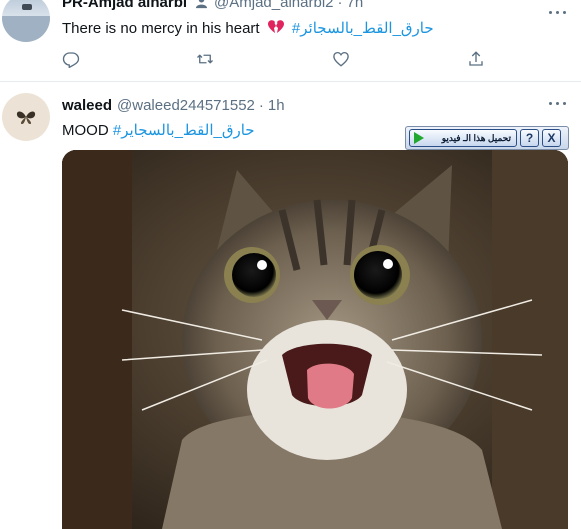 The image size is (581, 529). I want to click on tweet-body: There is no mercy in his heart, so click(161, 28).